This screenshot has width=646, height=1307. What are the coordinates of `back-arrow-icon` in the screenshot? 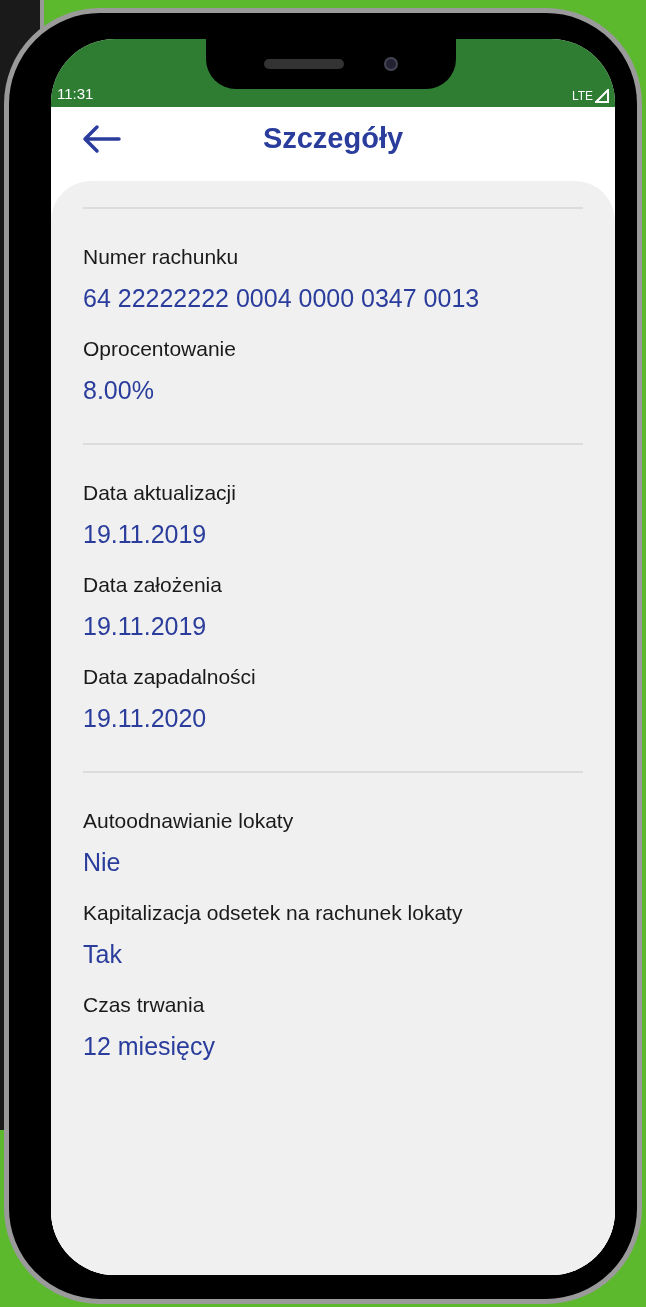 It's located at (101, 139).